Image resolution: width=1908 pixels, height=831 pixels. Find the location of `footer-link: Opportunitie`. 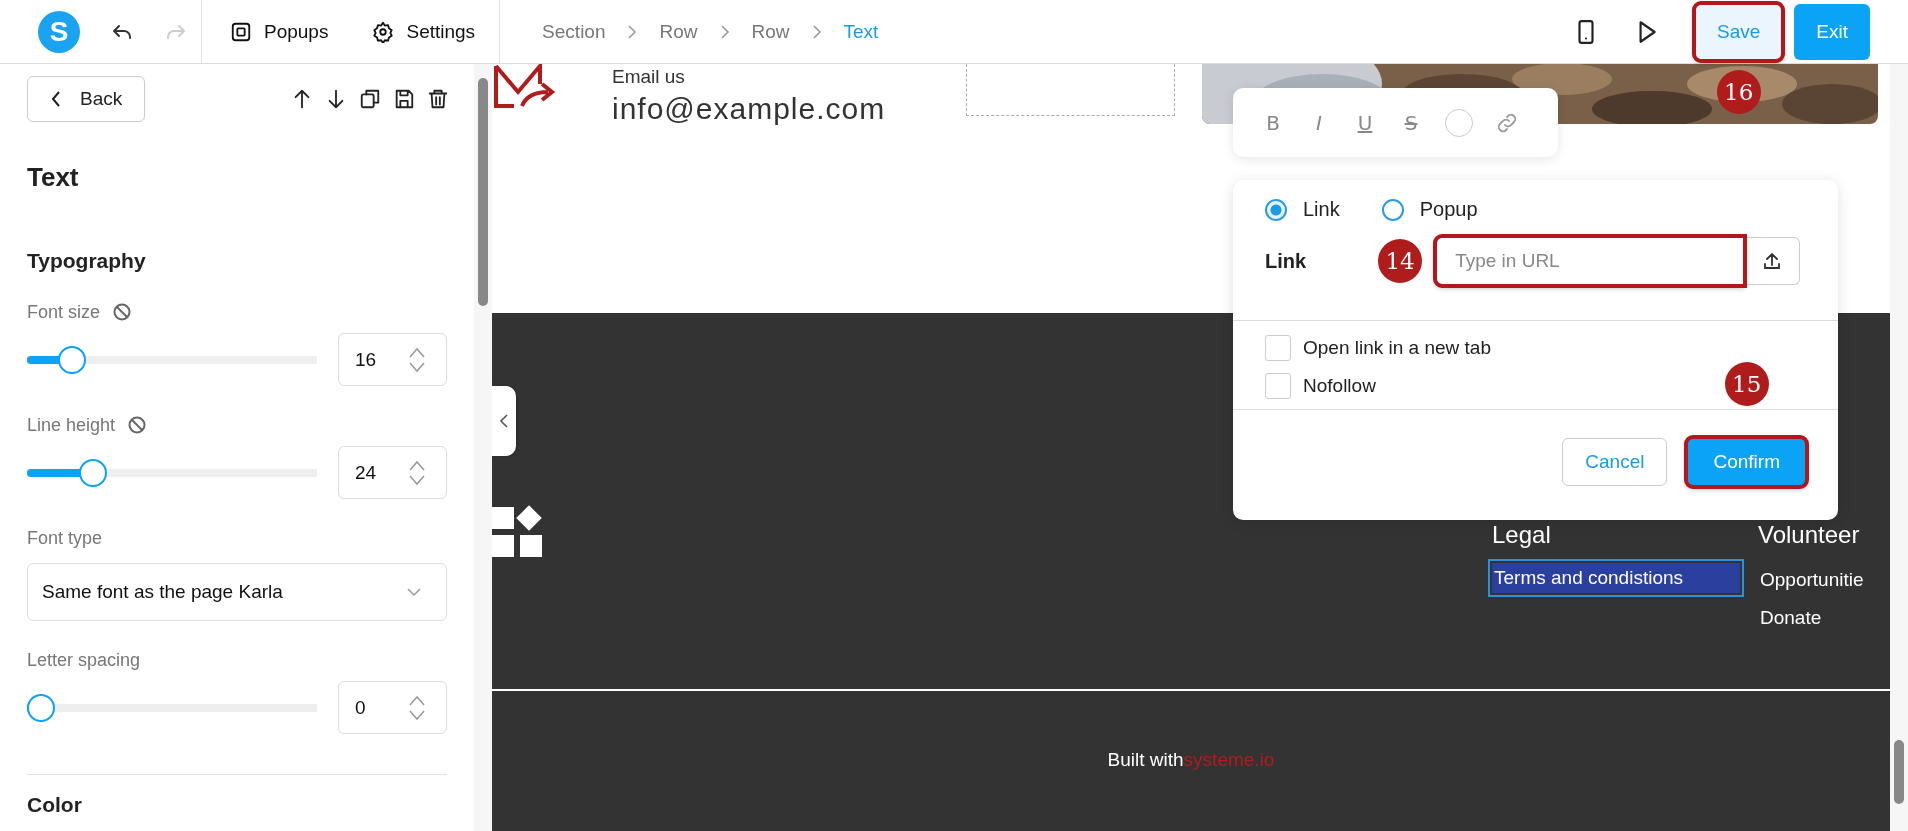

footer-link: Opportunitie is located at coordinates (1812, 580).